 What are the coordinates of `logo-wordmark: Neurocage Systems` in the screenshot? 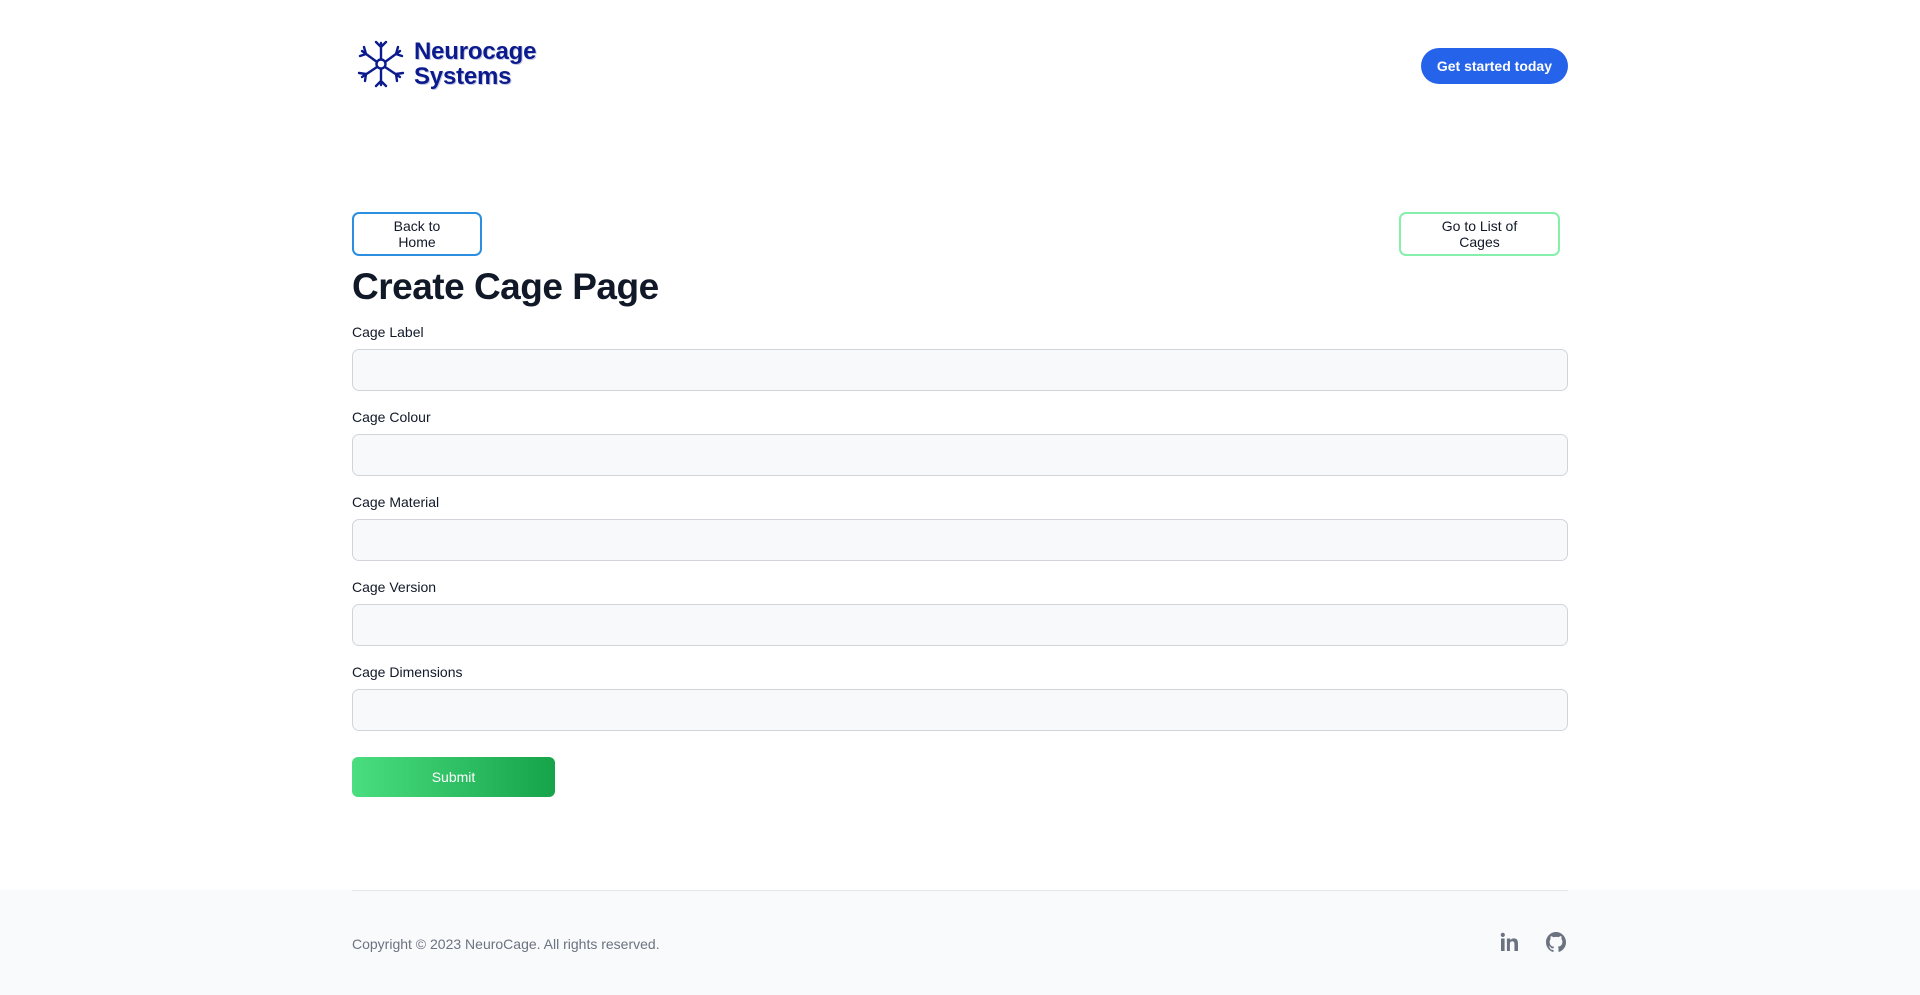 It's located at (475, 64).